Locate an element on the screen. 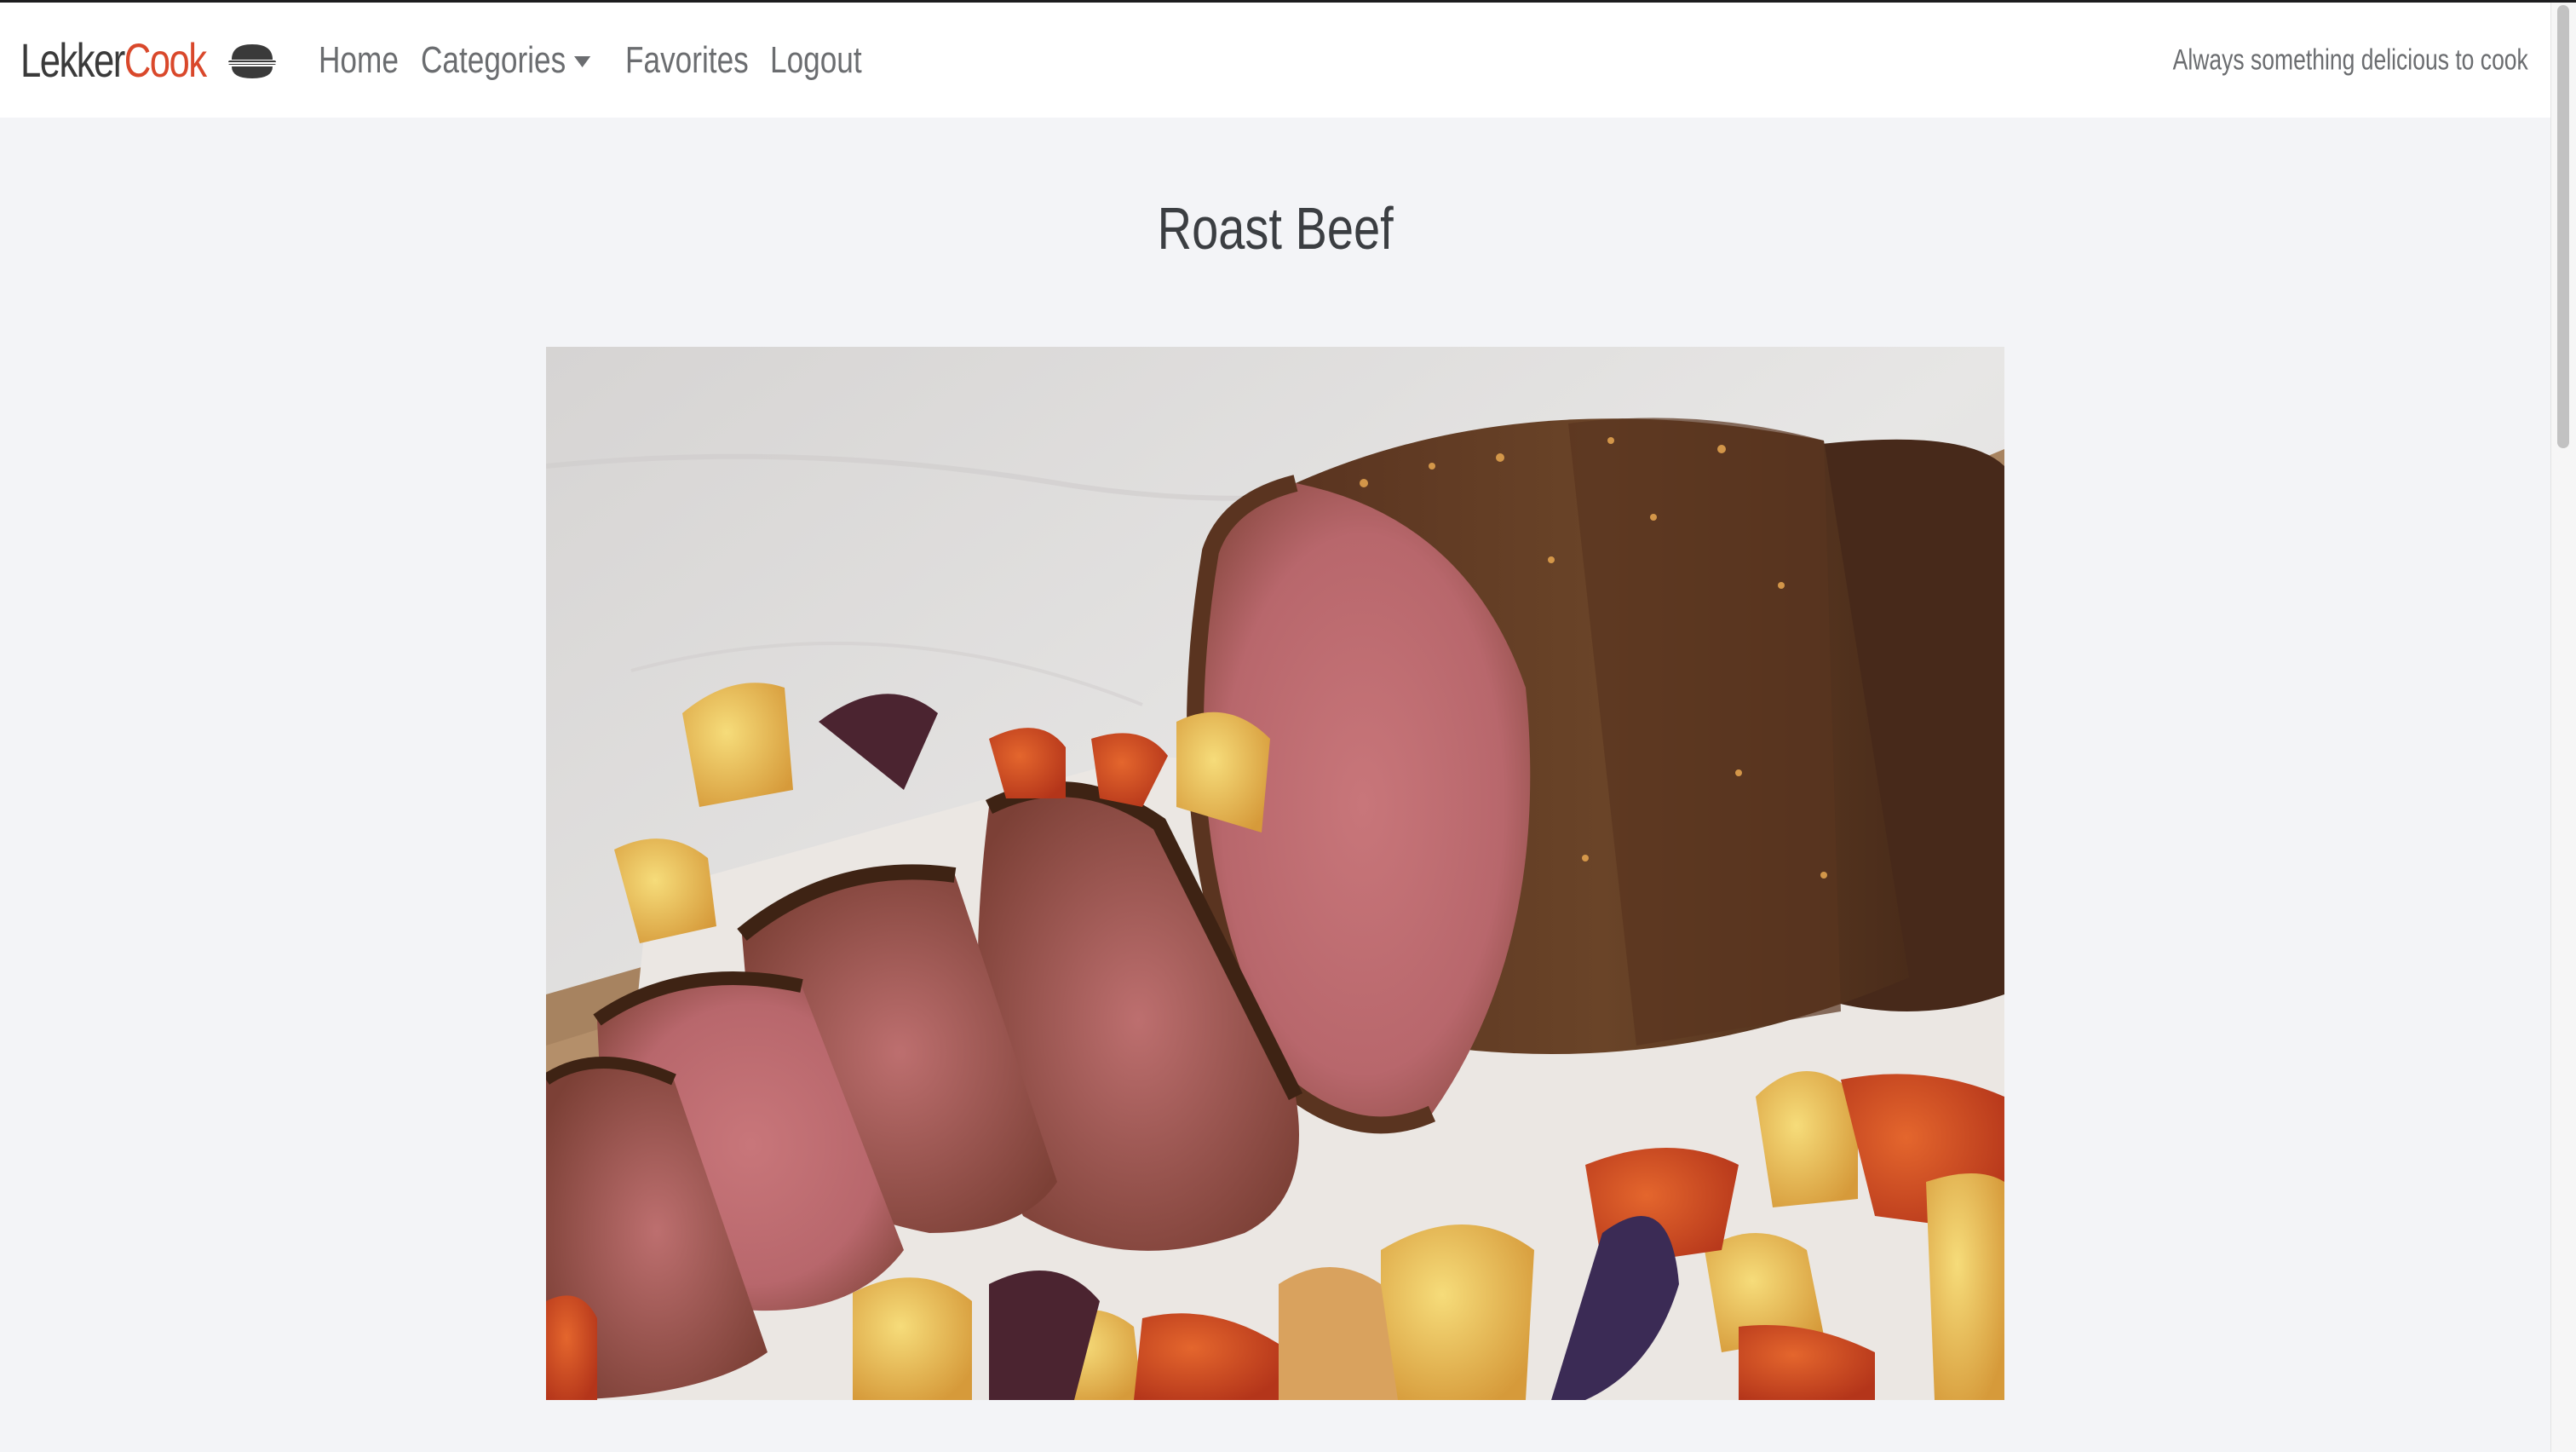  tagline: Always something delicious to cook is located at coordinates (2350, 60).